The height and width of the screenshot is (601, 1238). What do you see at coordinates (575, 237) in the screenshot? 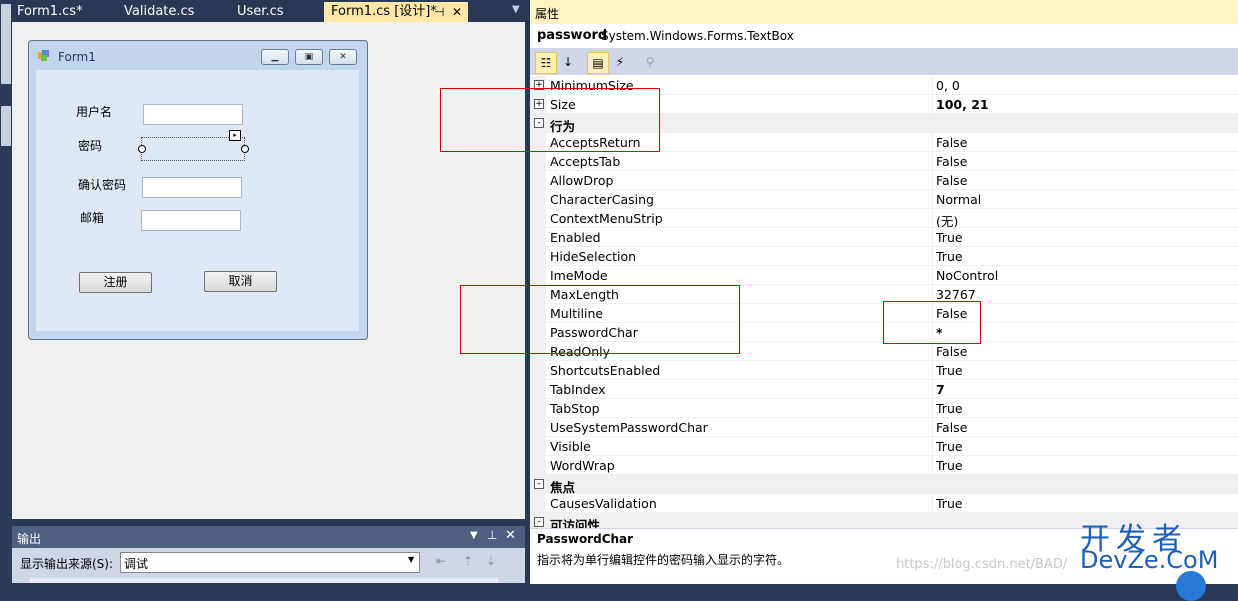
I see `property-name: Enabled` at bounding box center [575, 237].